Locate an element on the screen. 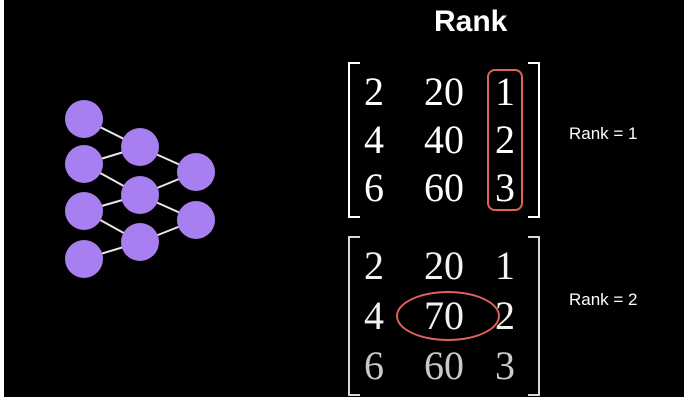 Image resolution: width=688 pixels, height=402 pixels. matrix-cell: 3 is located at coordinates (505, 365).